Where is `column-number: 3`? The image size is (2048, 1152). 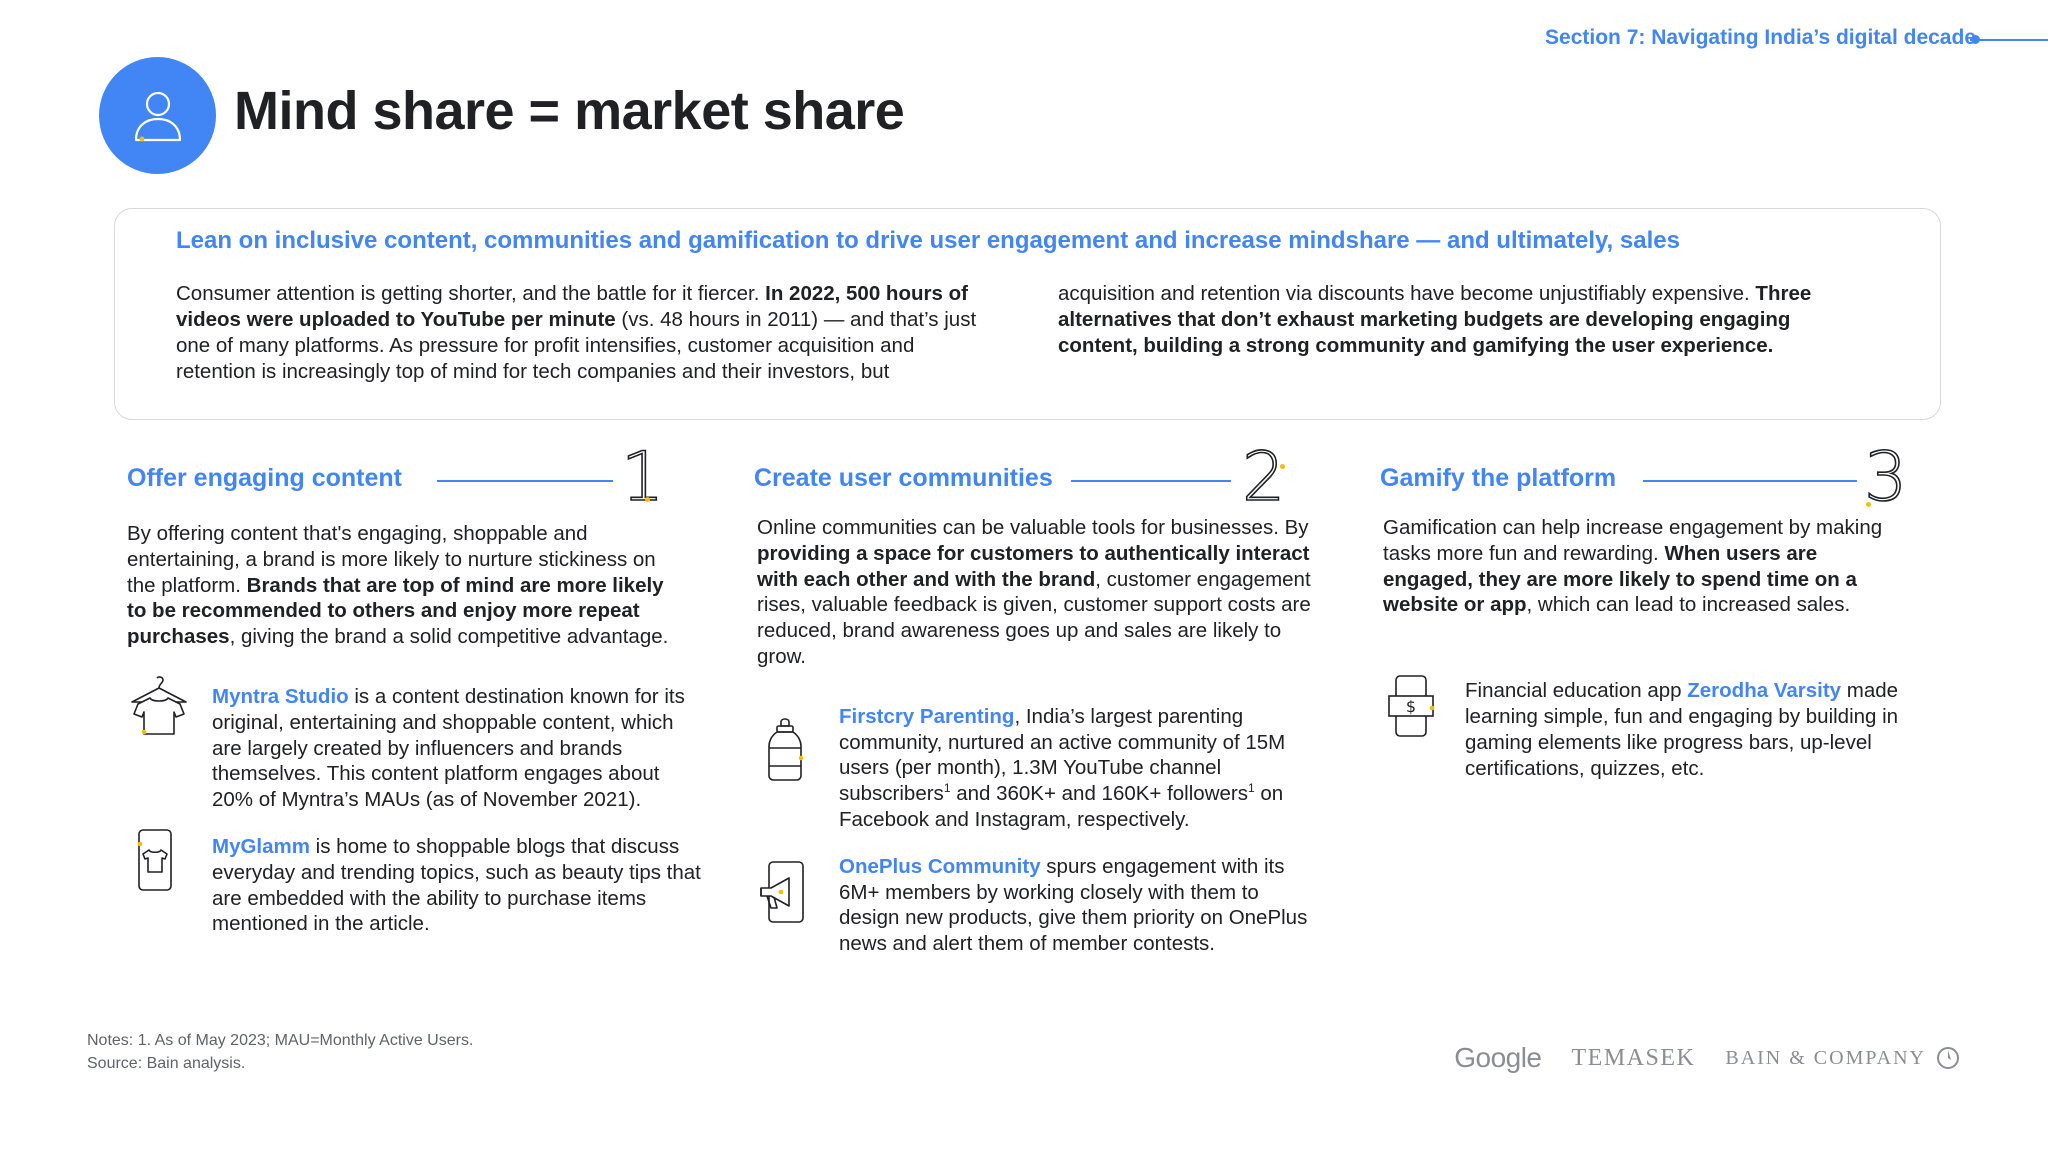 column-number: 3 is located at coordinates (1885, 477).